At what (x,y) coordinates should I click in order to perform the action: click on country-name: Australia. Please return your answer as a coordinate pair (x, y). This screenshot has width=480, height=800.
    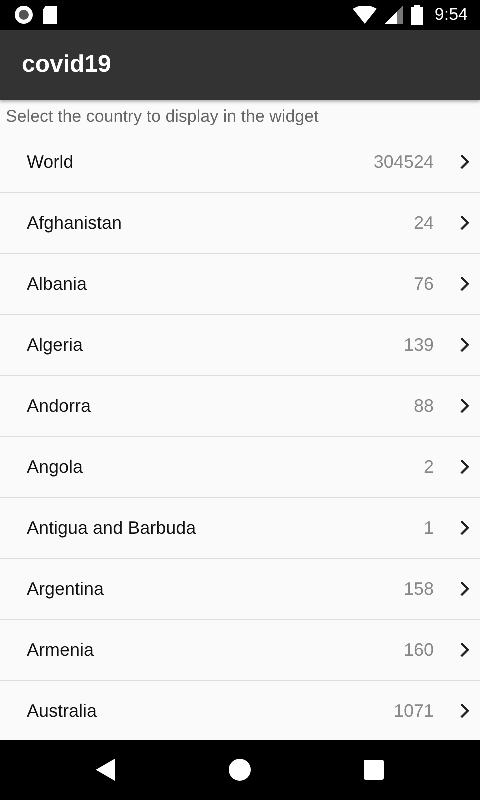
    Looking at the image, I should click on (62, 711).